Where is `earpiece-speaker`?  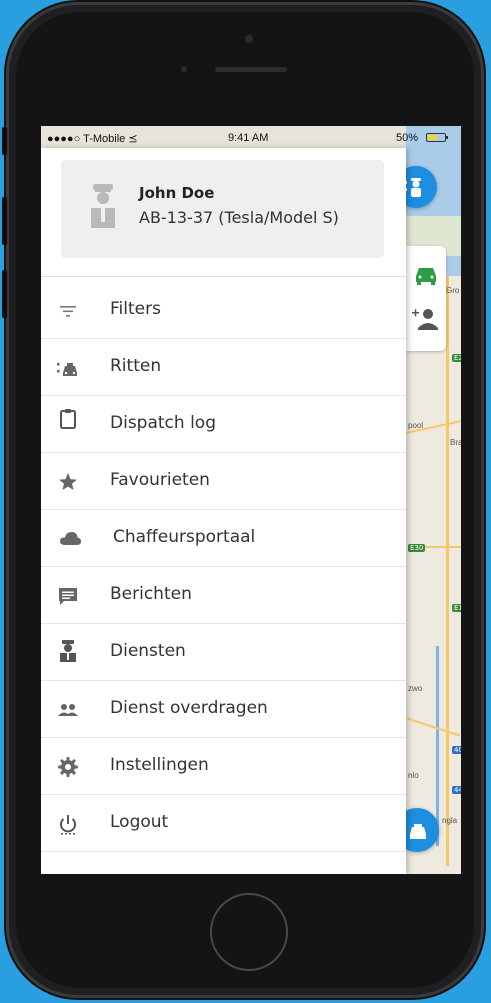 earpiece-speaker is located at coordinates (251, 69).